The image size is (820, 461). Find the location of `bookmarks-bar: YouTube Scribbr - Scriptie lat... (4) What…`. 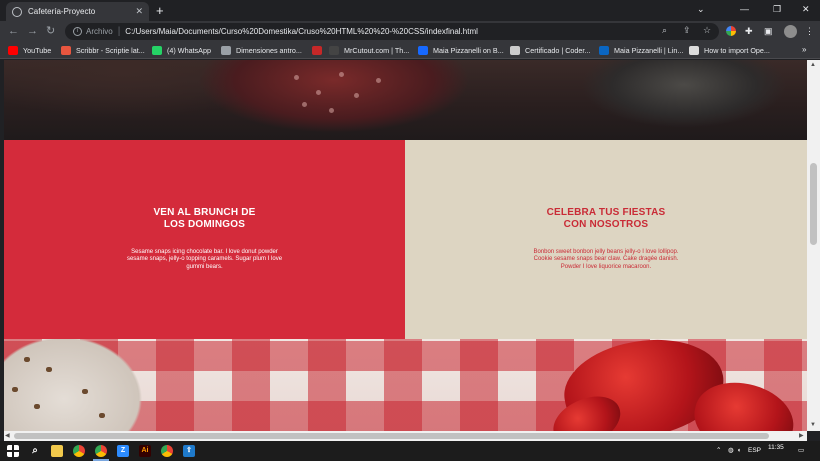

bookmarks-bar: YouTube Scribbr - Scriptie lat... (4) What… is located at coordinates (410, 50).